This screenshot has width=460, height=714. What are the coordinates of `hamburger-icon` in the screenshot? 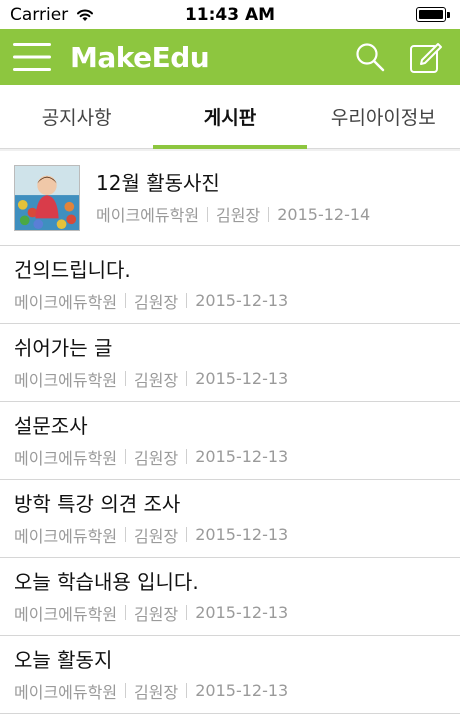 It's located at (32, 57).